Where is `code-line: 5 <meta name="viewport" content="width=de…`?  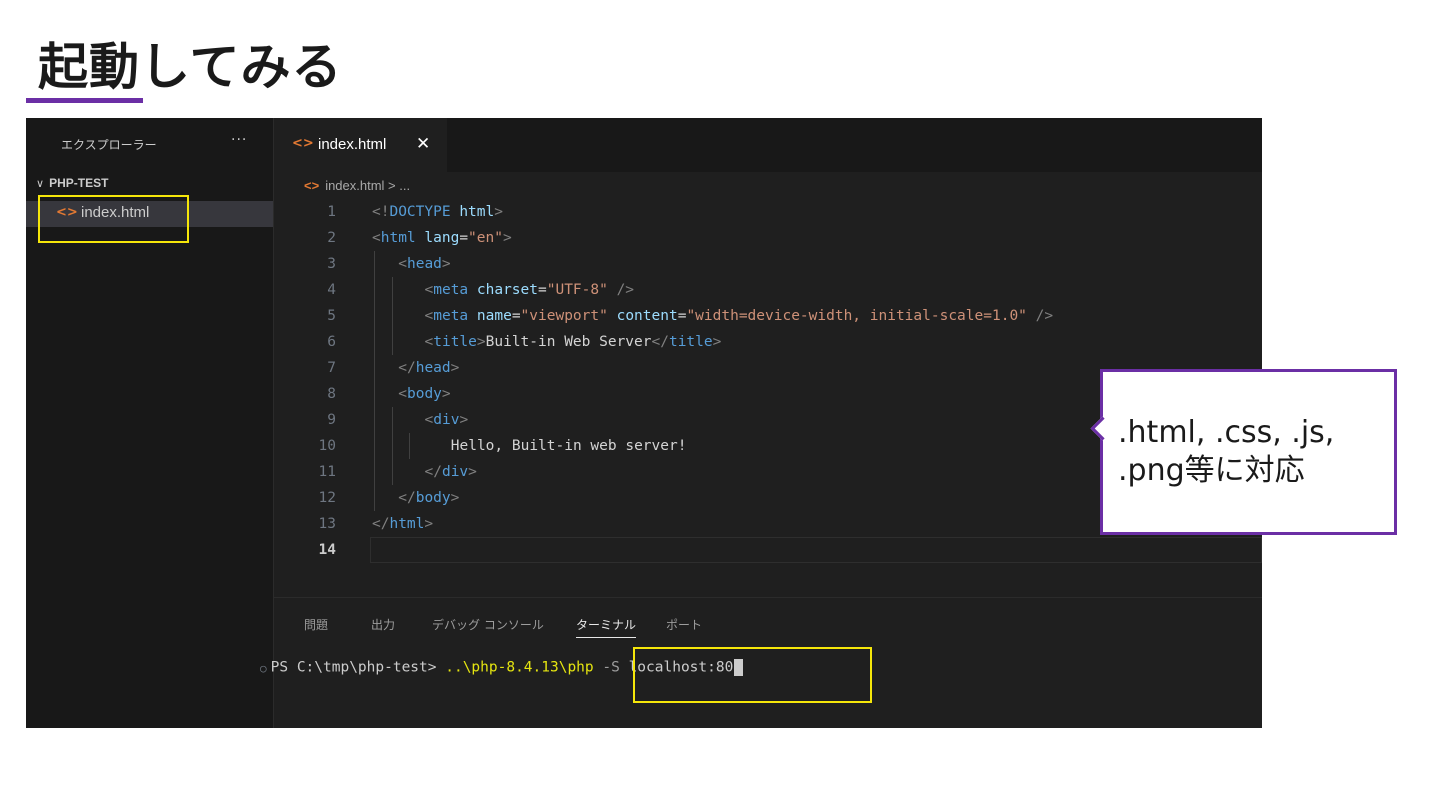
code-line: 5 <meta name="viewport" content="width=de… is located at coordinates (768, 316).